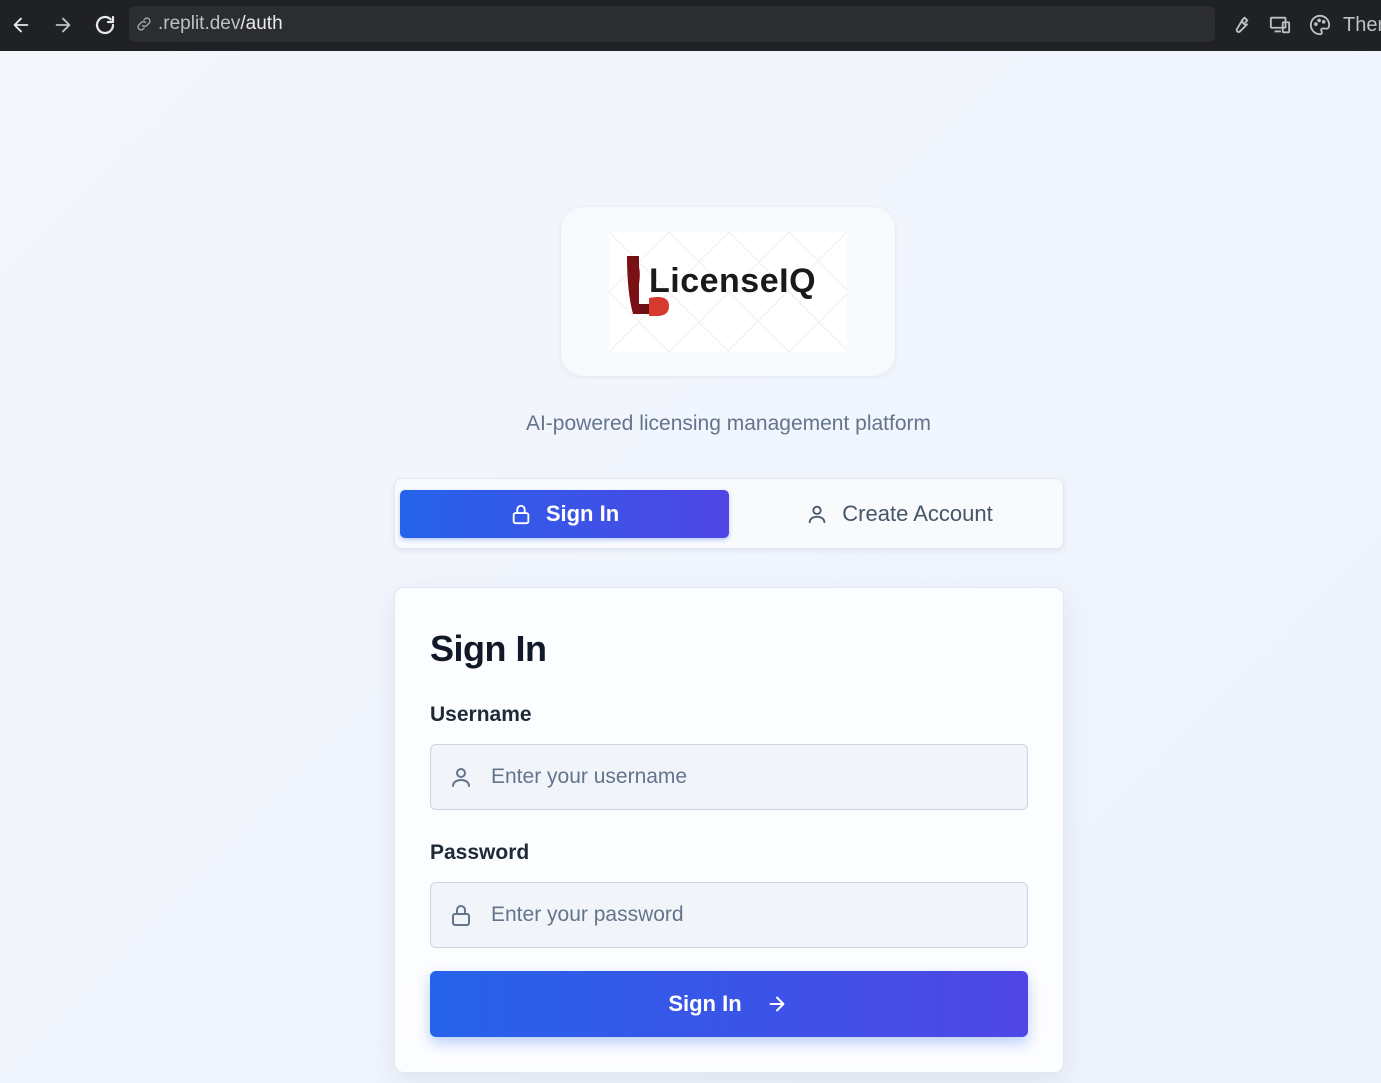  I want to click on auth-tabs: Sign In Create Account, so click(729, 513).